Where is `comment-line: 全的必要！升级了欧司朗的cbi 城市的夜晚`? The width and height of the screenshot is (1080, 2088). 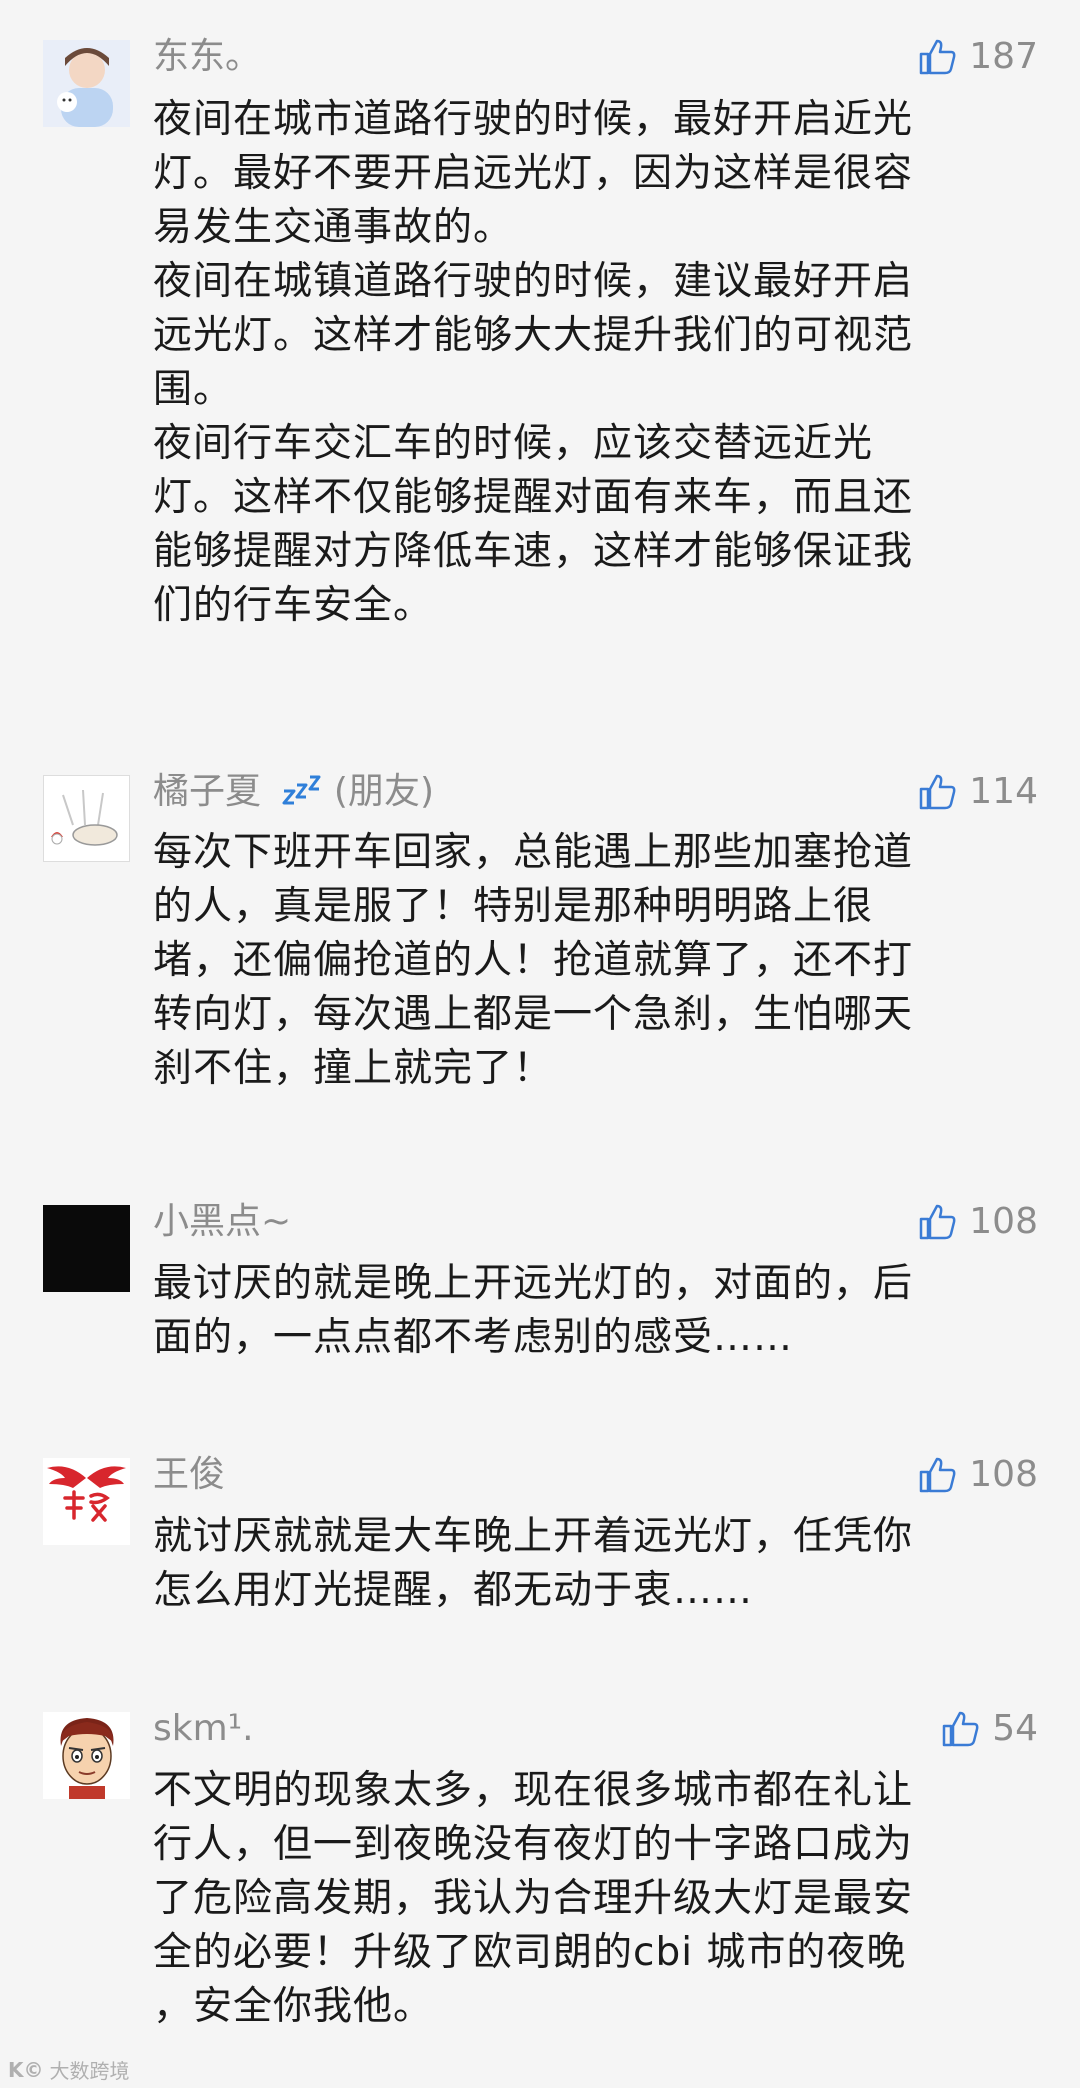 comment-line: 全的必要！升级了欧司朗的cbi 城市的夜晚 is located at coordinates (530, 1952).